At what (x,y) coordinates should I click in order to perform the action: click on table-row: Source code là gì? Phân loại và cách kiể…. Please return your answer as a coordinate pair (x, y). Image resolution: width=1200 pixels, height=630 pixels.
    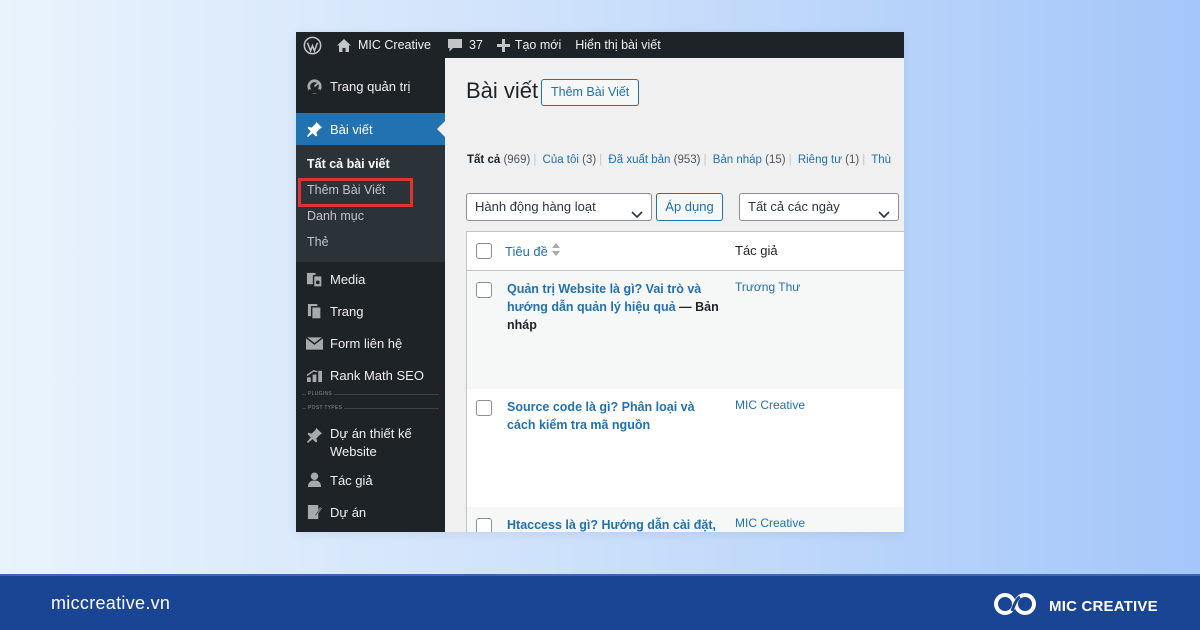
    Looking at the image, I should click on (685, 448).